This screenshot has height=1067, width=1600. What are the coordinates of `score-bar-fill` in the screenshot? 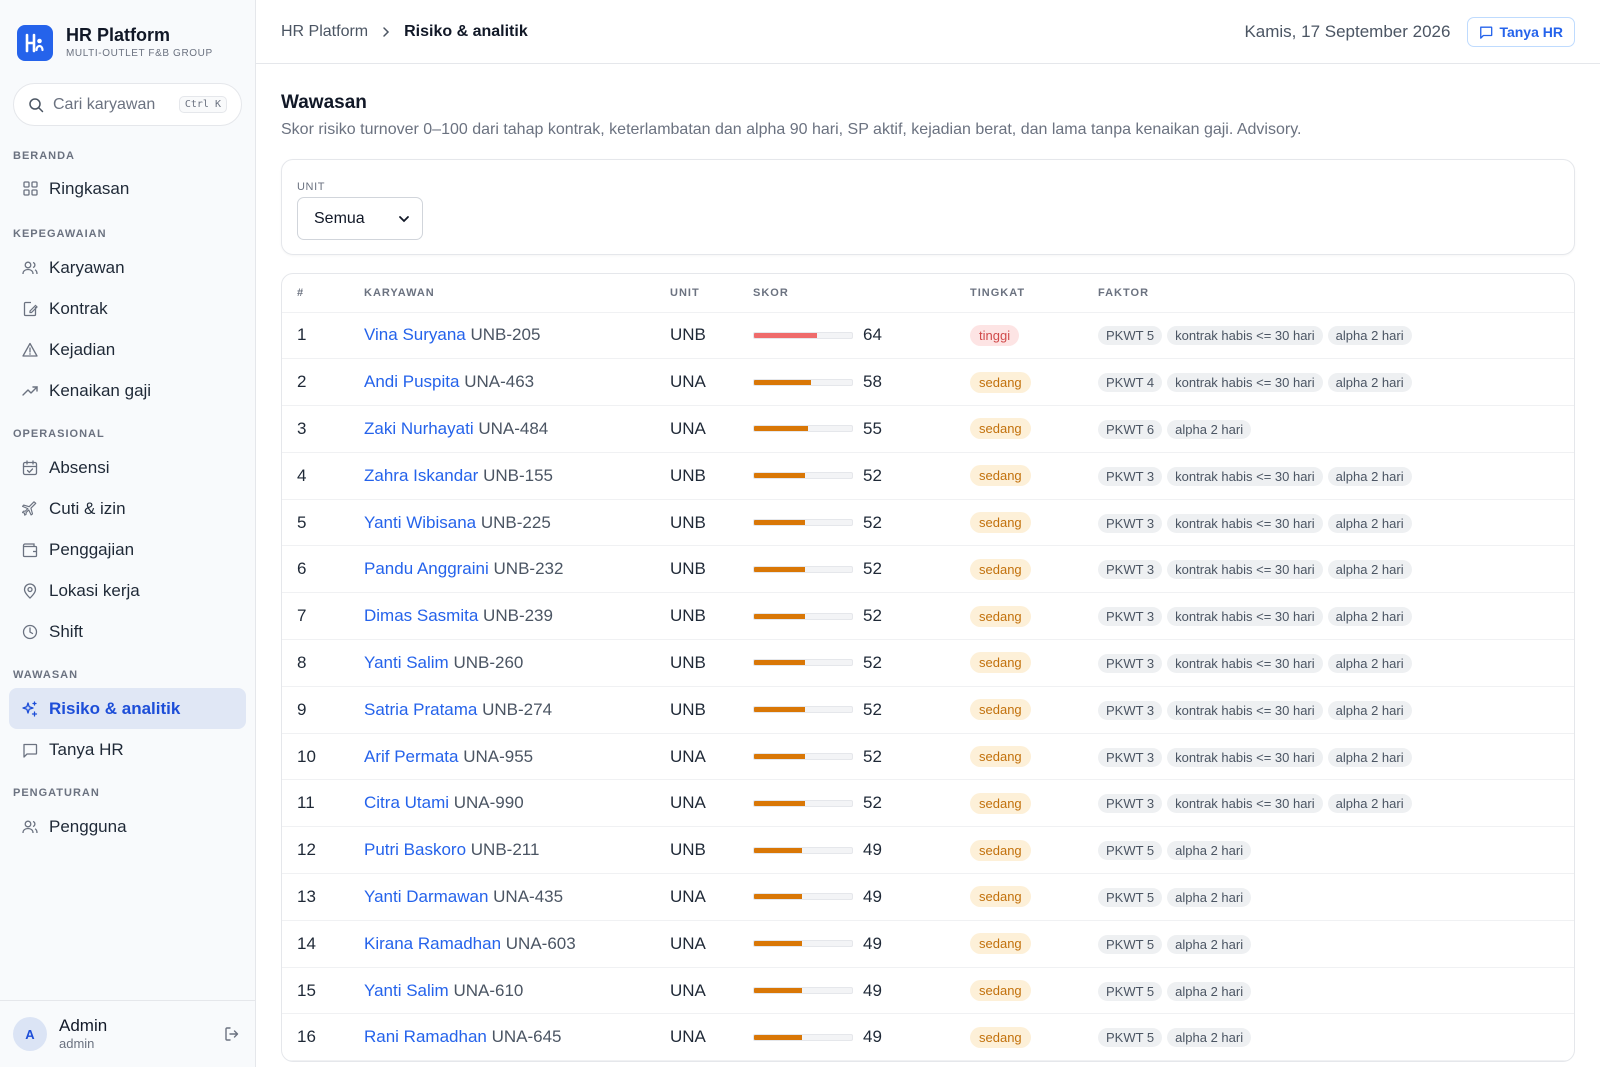 It's located at (779, 757).